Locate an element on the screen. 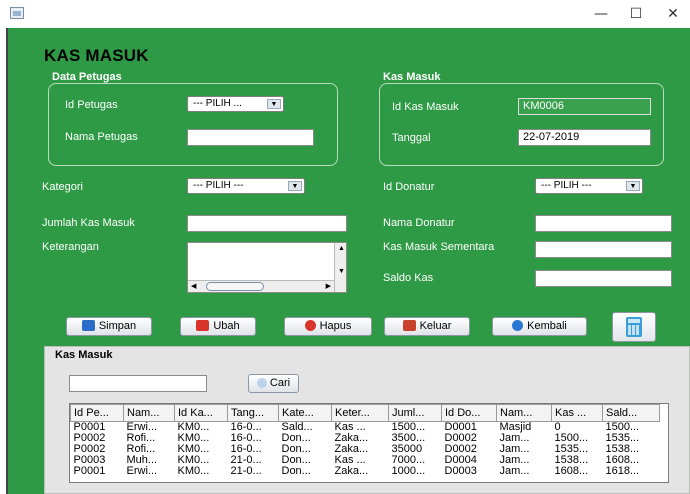  table-cell: D0003 is located at coordinates (460, 471).